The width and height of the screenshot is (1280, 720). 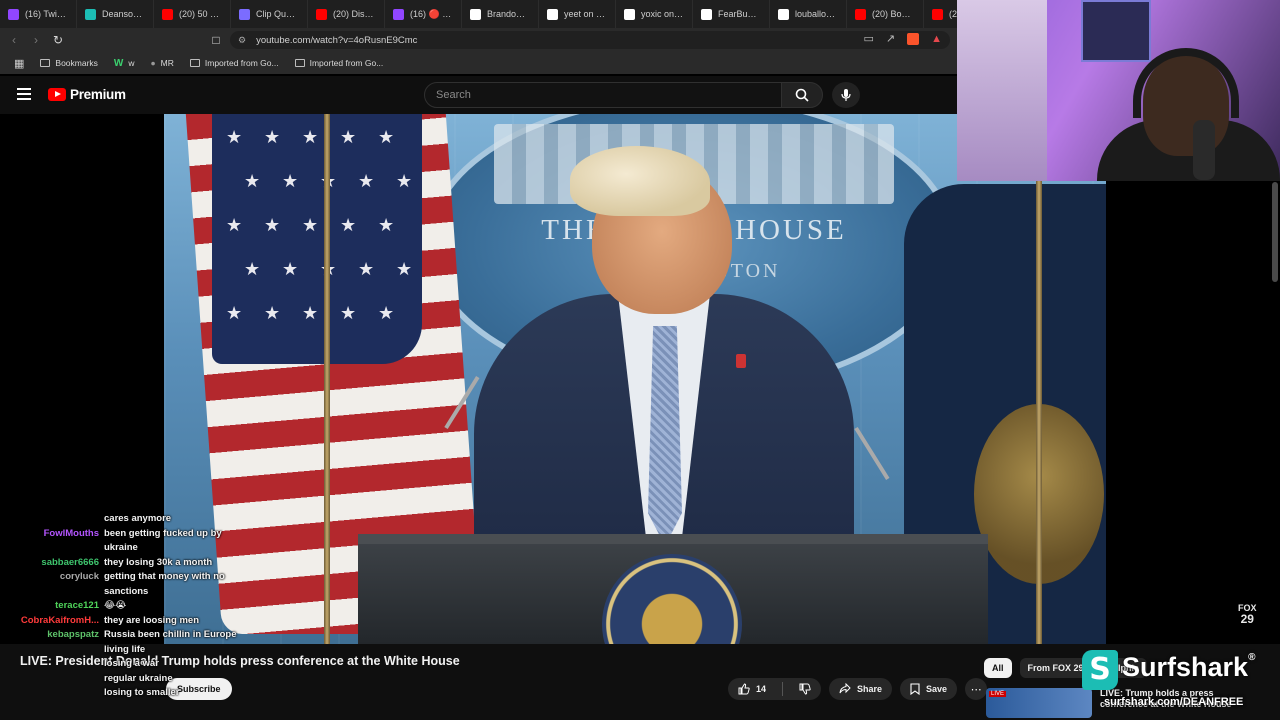 I want to click on browser-tab: FearBuck on, so click(x=731, y=14).